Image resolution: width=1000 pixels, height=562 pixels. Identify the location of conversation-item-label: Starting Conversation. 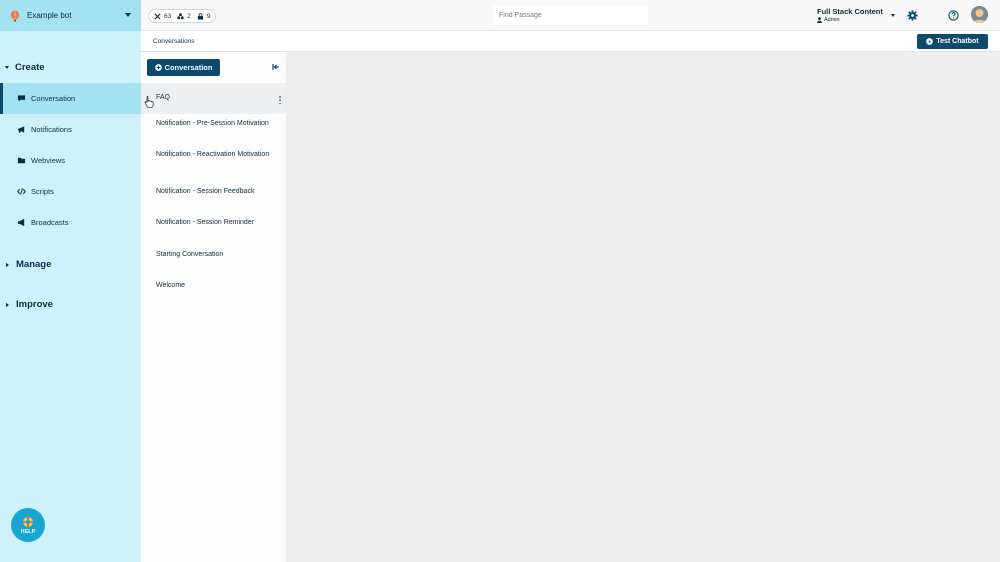
(190, 254).